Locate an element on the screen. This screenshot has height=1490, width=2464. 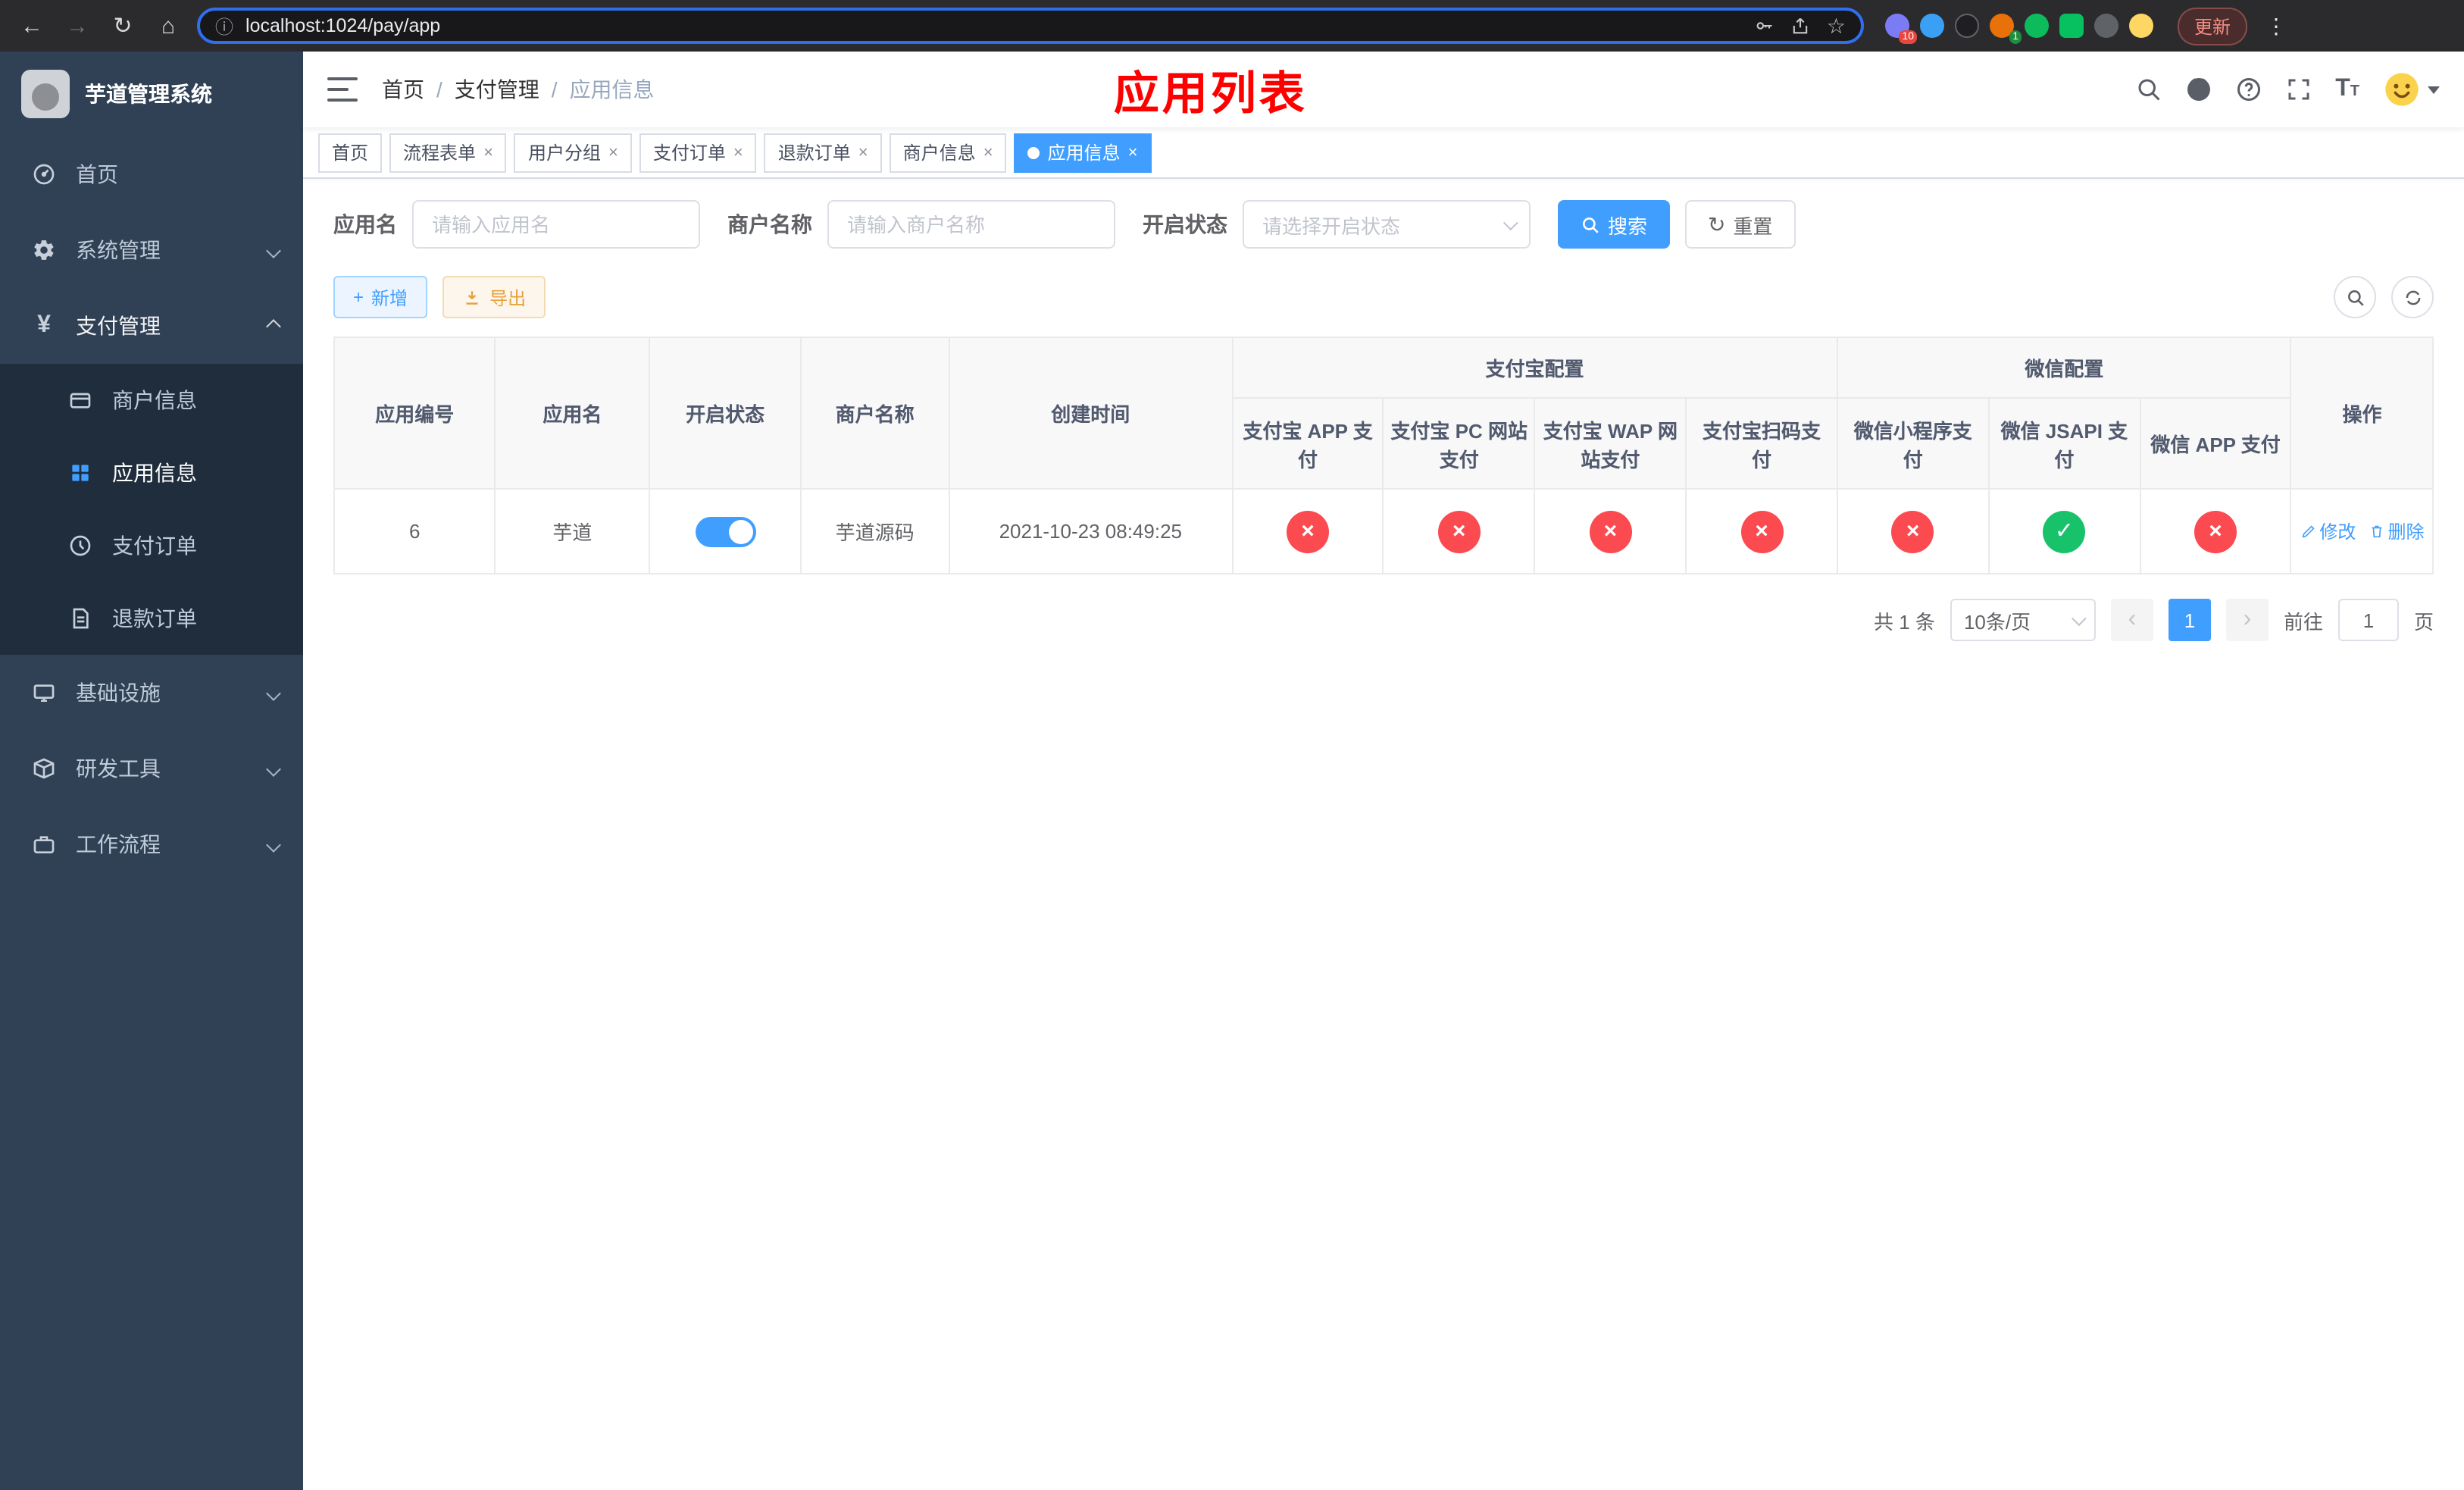
goto-page-input is located at coordinates (2368, 620).